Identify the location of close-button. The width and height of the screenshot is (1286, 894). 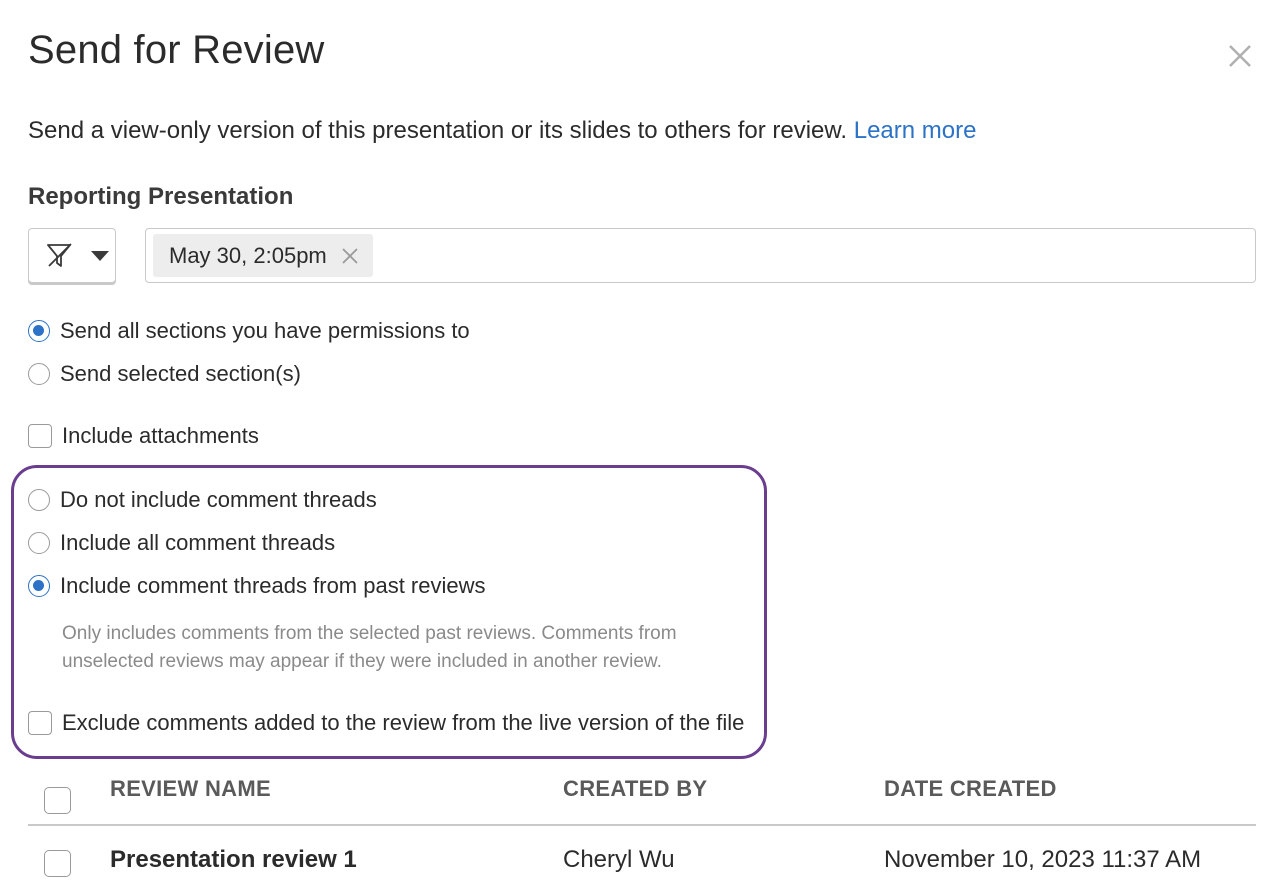
(1240, 56).